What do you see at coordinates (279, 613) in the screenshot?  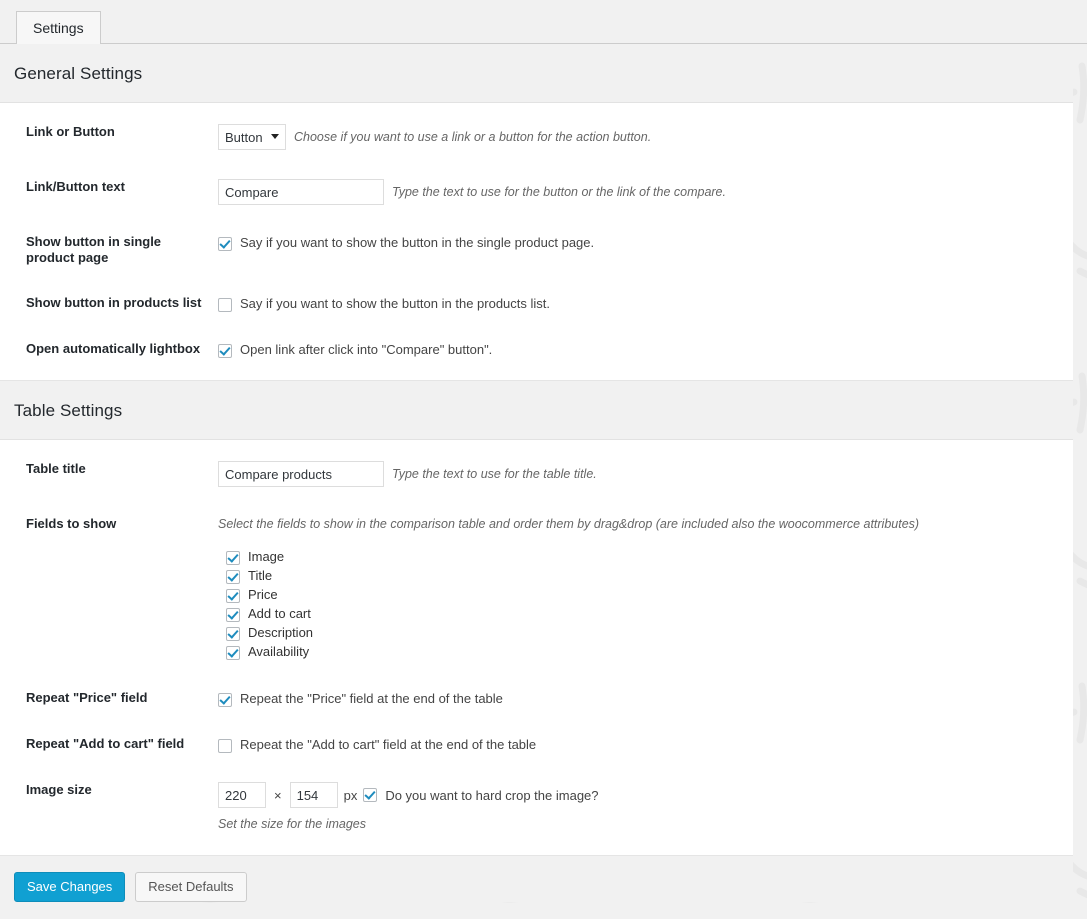 I see `field-add-to-cart-label: Add to cart` at bounding box center [279, 613].